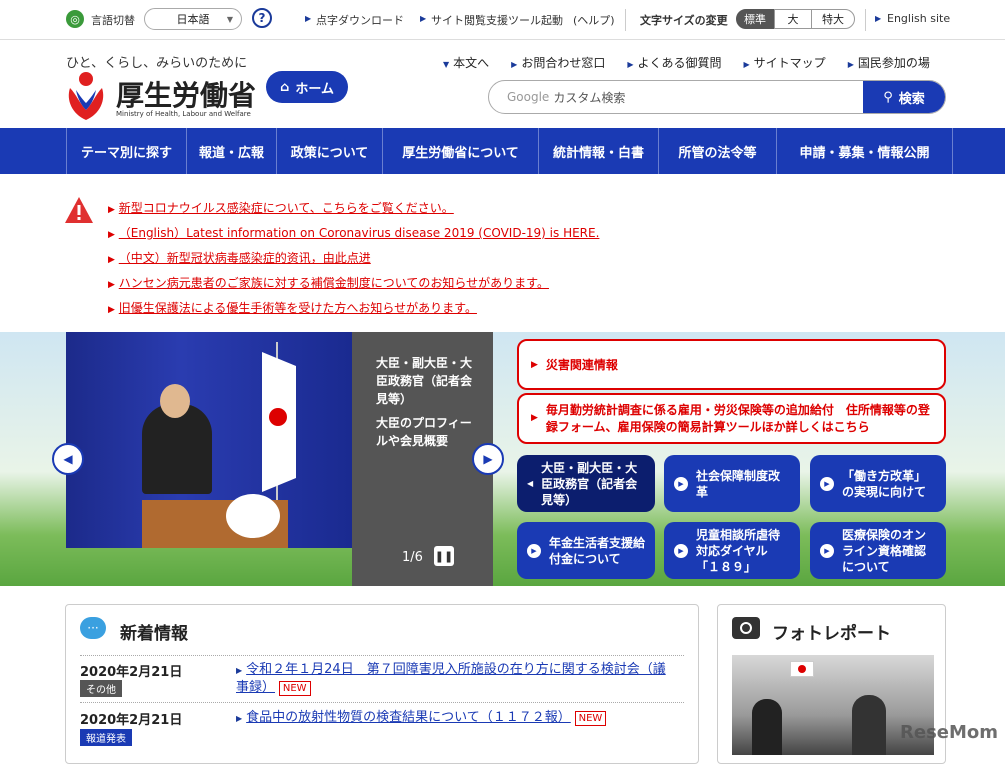 The height and width of the screenshot is (764, 1005). What do you see at coordinates (589, 97) in the screenshot?
I see `search-placeholder: カスタム検索` at bounding box center [589, 97].